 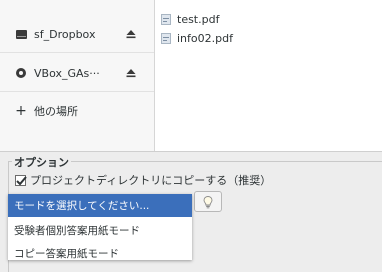 I want to click on mode-option-individual-answer-sheet: 受験者個別答案用紙モード, so click(x=100, y=230).